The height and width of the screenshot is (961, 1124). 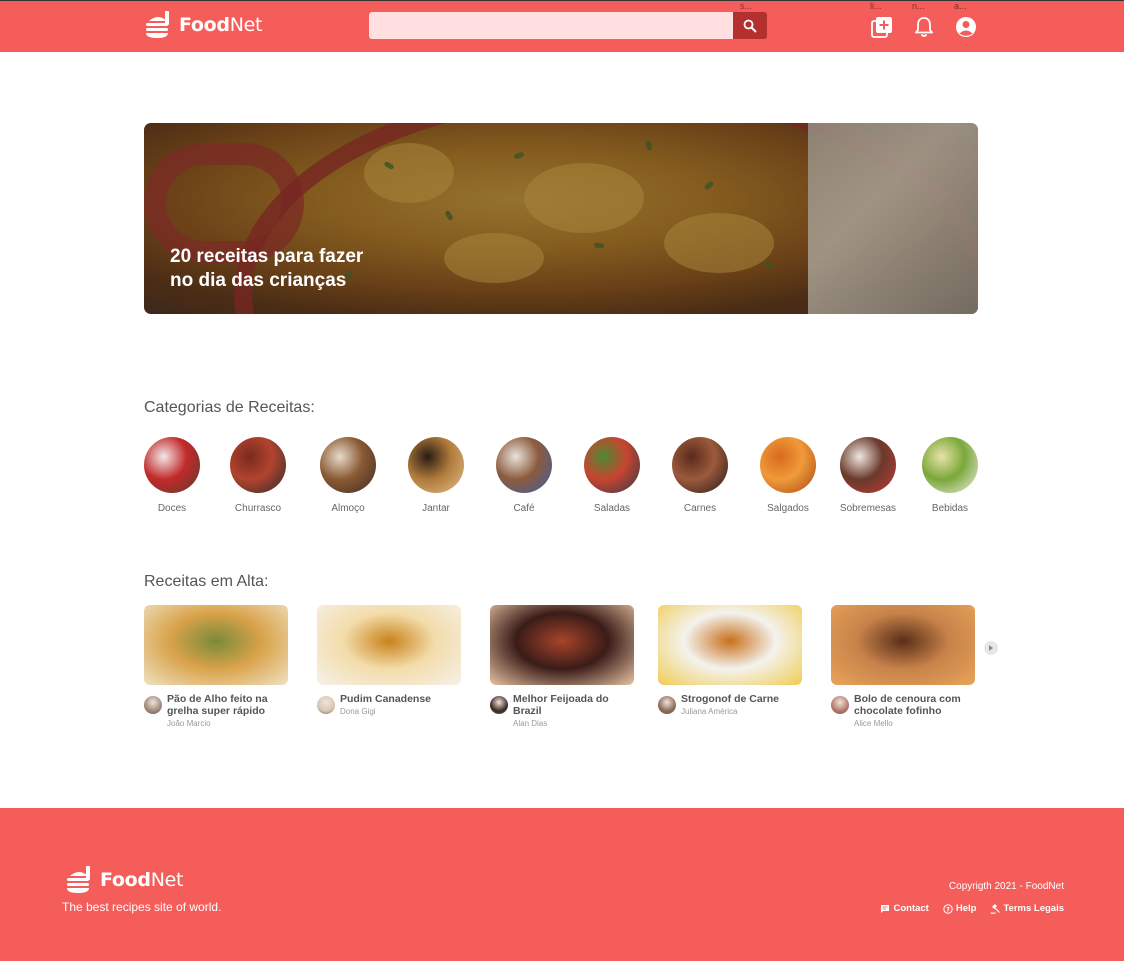 I want to click on category-item: Sobremesas, so click(x=868, y=475).